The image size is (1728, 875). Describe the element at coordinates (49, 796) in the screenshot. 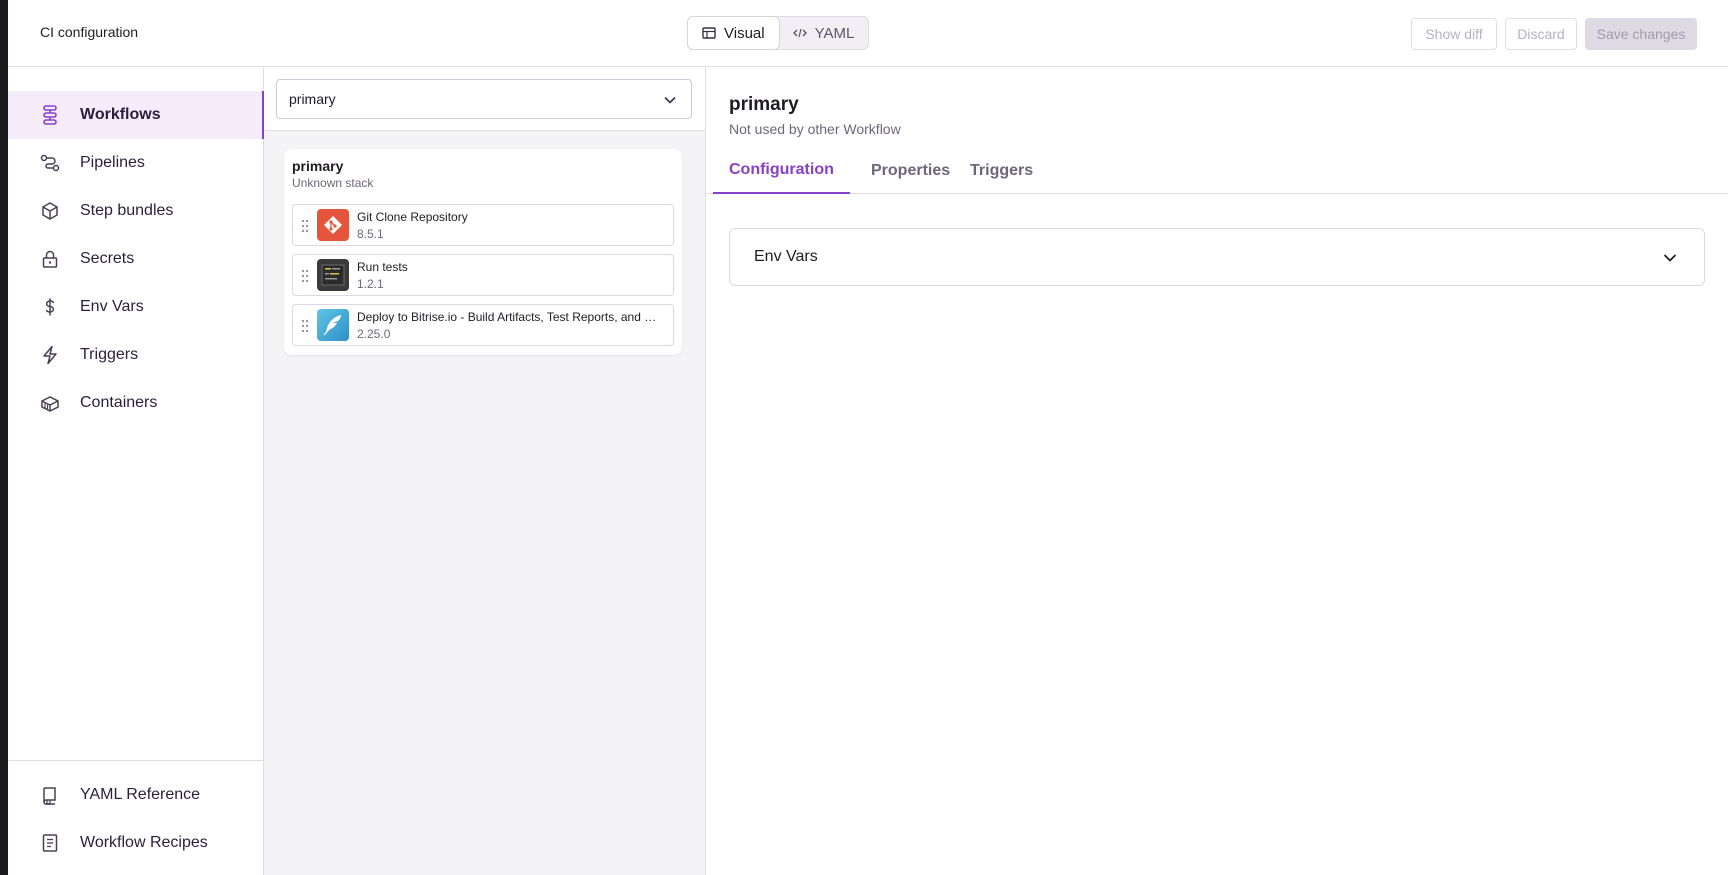

I see `book-icon` at that location.